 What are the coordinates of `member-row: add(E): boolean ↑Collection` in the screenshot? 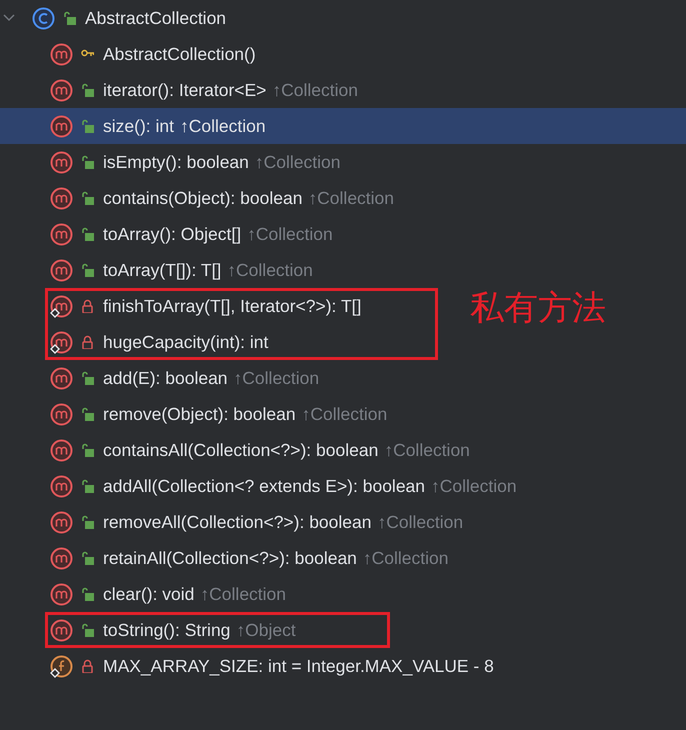 It's located at (343, 378).